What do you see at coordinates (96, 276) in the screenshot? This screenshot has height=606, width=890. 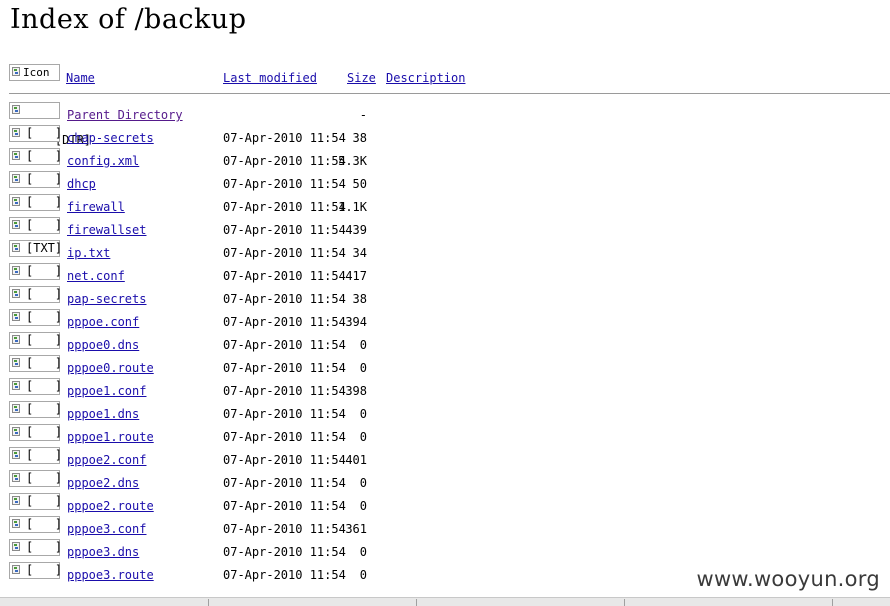 I see `file-link: net.conf` at bounding box center [96, 276].